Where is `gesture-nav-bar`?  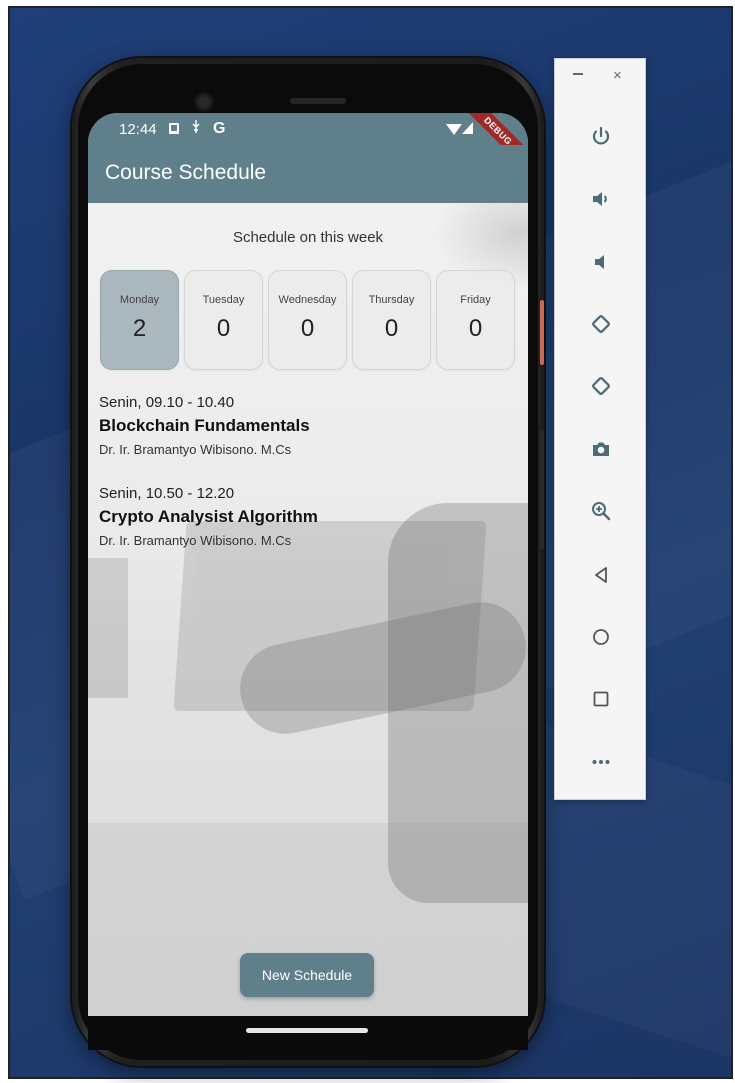 gesture-nav-bar is located at coordinates (308, 1033).